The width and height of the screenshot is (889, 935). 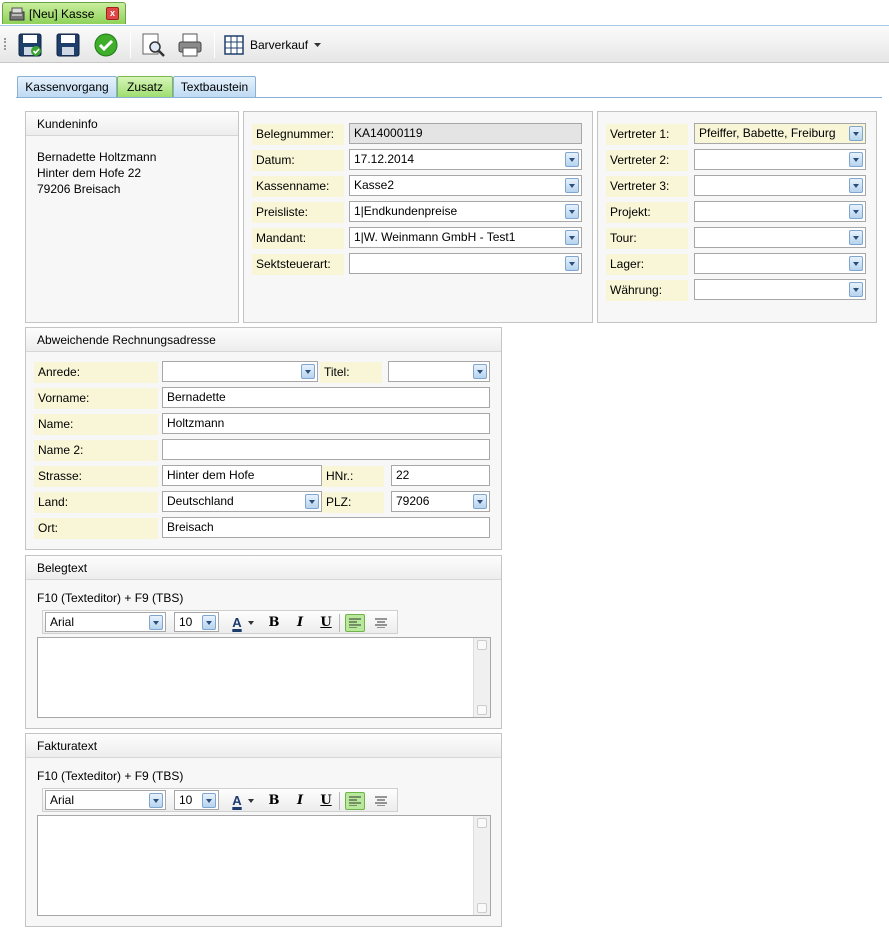 What do you see at coordinates (96, 502) in the screenshot?
I see `land-label: Land:` at bounding box center [96, 502].